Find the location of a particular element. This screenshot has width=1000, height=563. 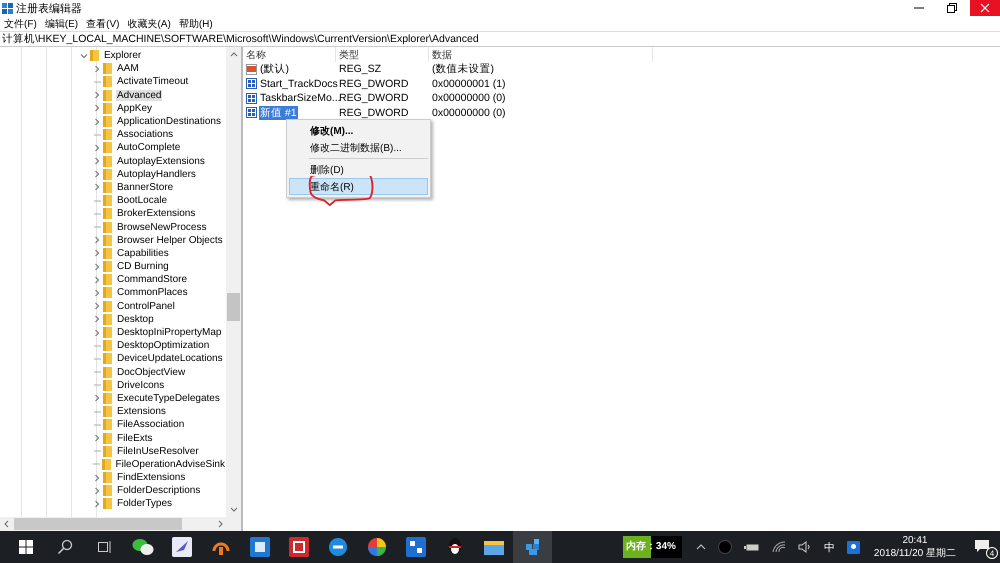

search-icon is located at coordinates (64, 547).